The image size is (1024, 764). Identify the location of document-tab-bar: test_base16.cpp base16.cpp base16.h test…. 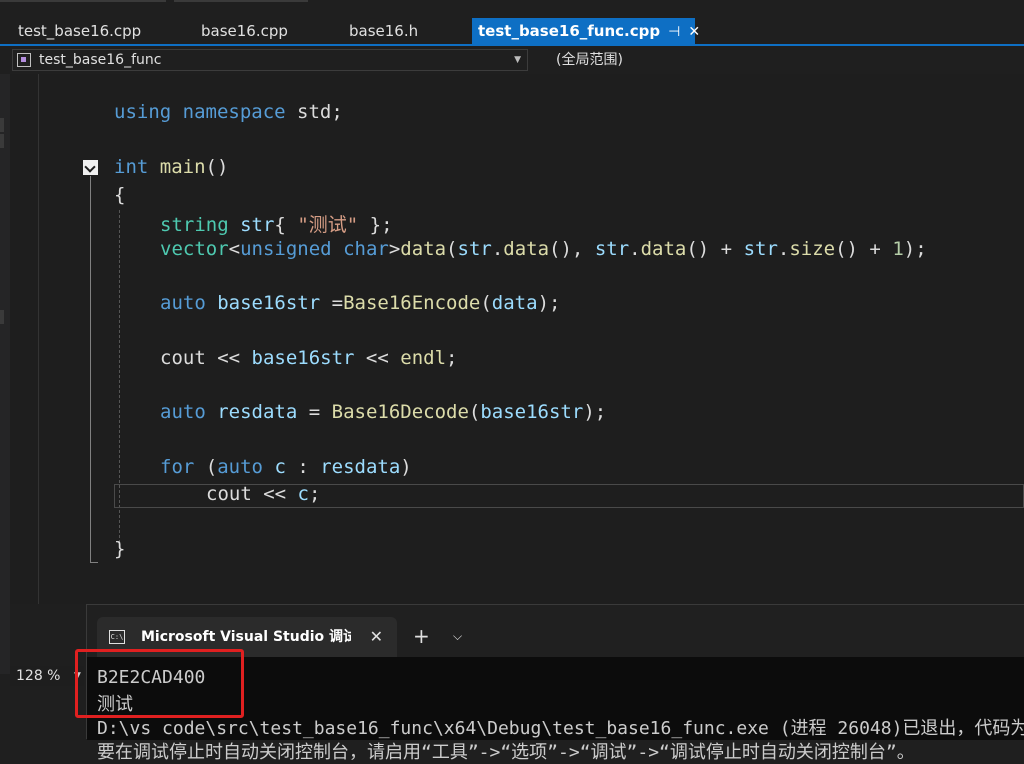
(512, 31).